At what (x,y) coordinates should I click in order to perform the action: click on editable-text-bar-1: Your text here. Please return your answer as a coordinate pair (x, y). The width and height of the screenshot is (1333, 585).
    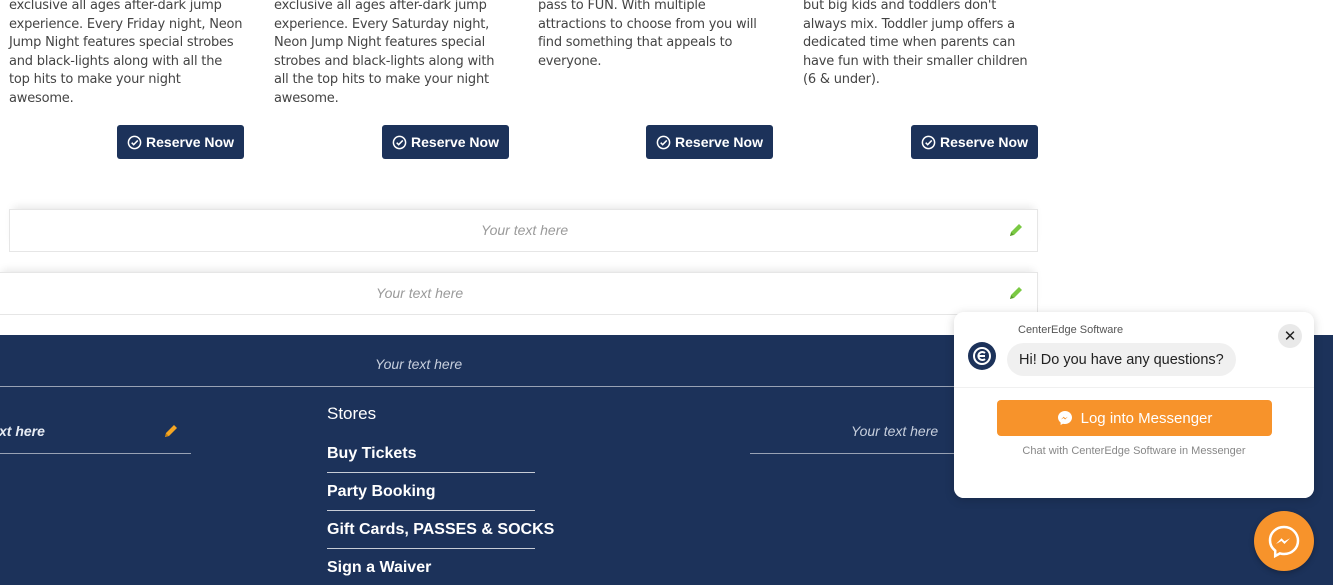
    Looking at the image, I should click on (523, 230).